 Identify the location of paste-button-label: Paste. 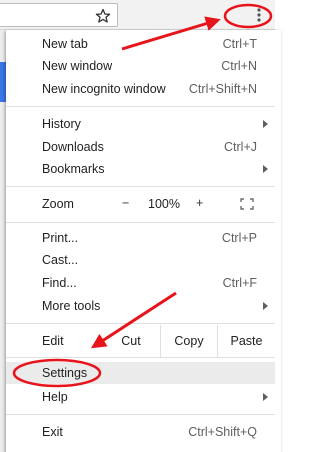
(246, 341).